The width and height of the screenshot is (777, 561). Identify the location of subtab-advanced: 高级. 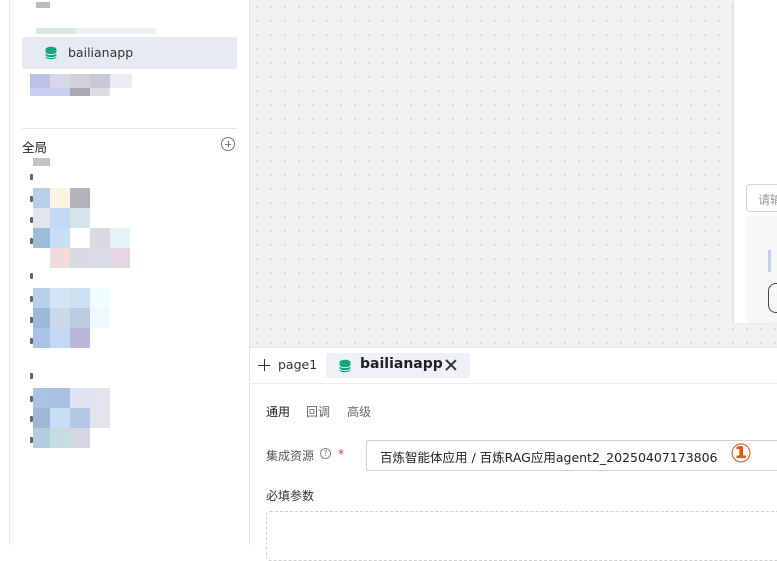
(359, 411).